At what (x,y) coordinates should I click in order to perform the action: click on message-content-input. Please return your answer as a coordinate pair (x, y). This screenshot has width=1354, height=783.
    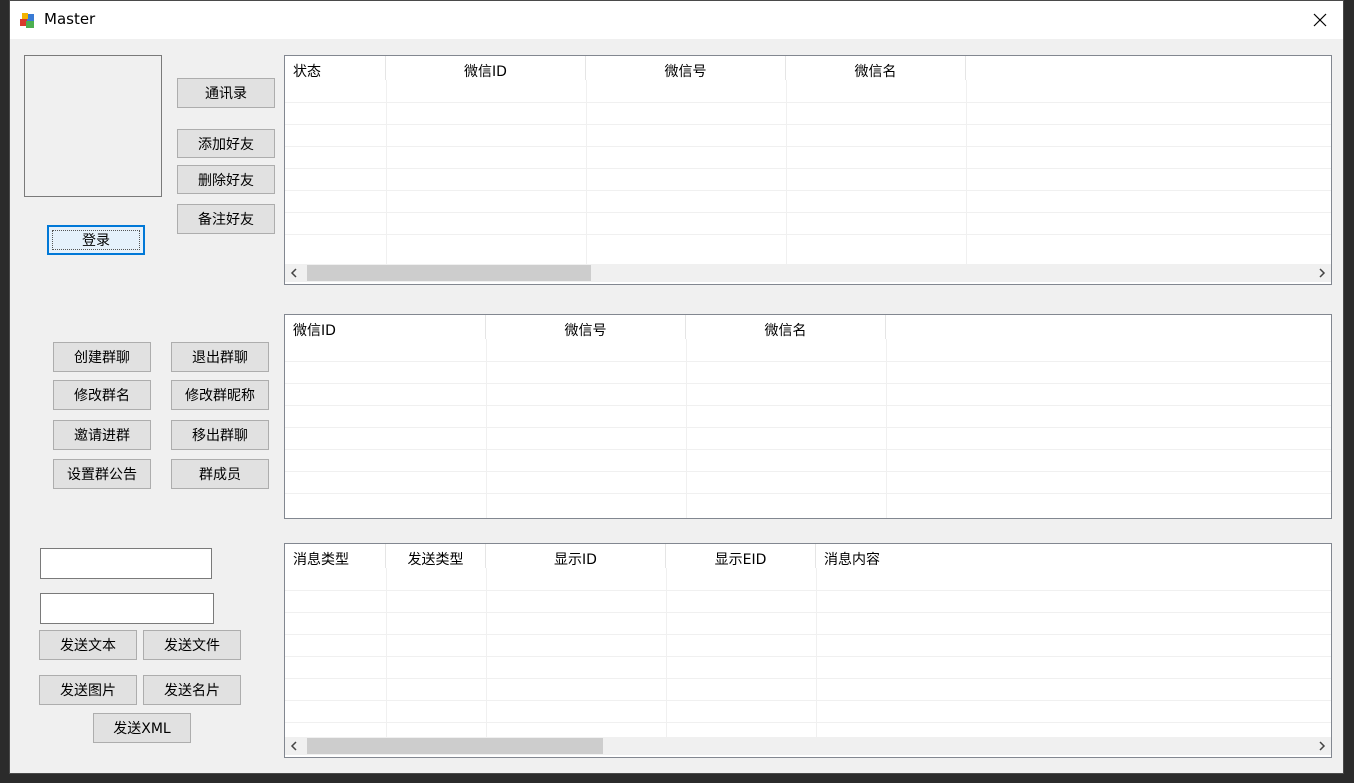
    Looking at the image, I should click on (127, 608).